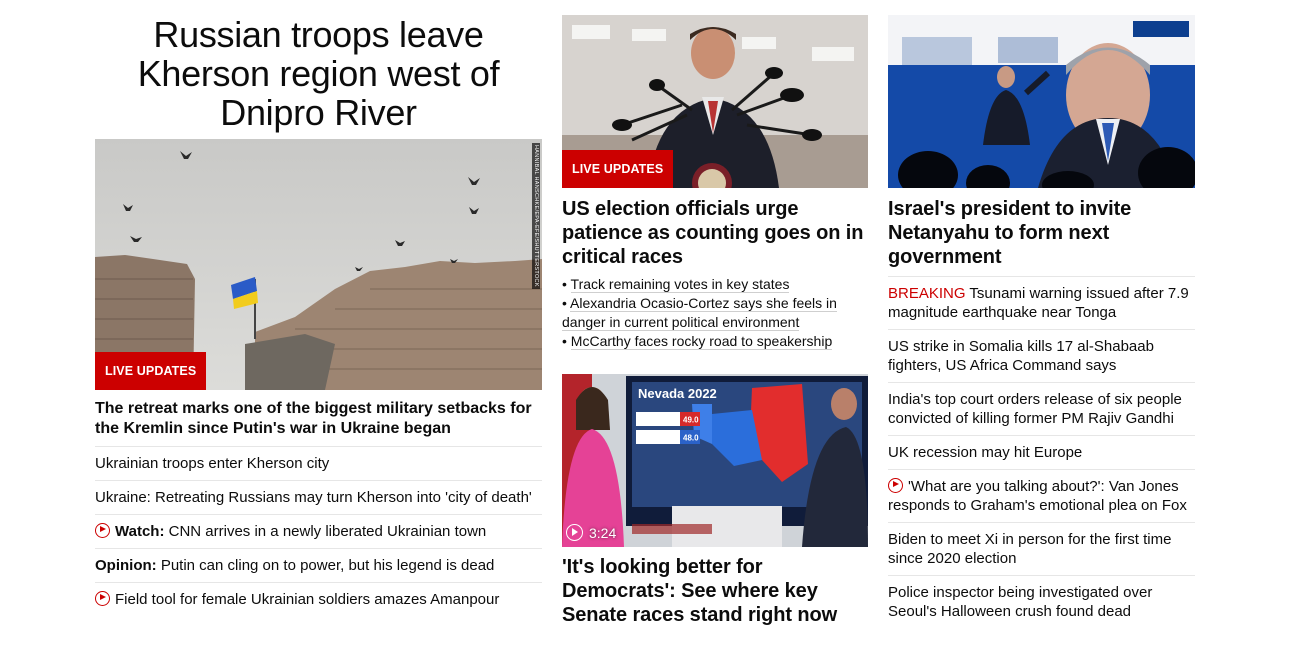  What do you see at coordinates (140, 531) in the screenshot?
I see `link-prefix: Watch:` at bounding box center [140, 531].